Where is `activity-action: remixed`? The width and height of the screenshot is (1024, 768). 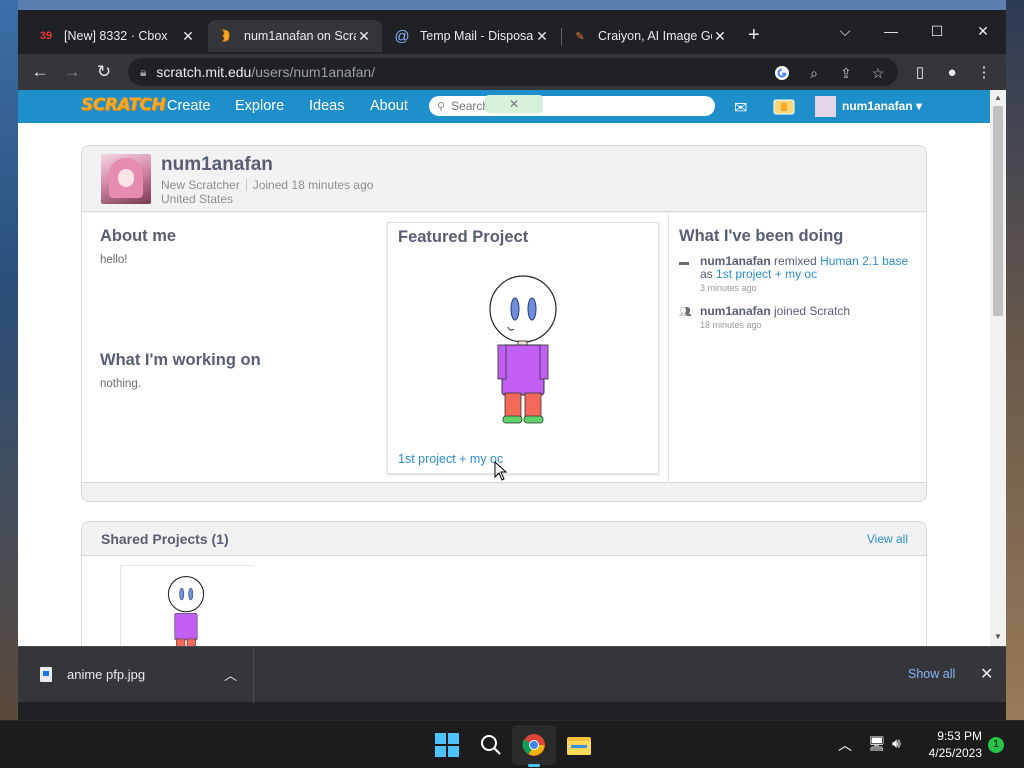
activity-action: remixed is located at coordinates (795, 261).